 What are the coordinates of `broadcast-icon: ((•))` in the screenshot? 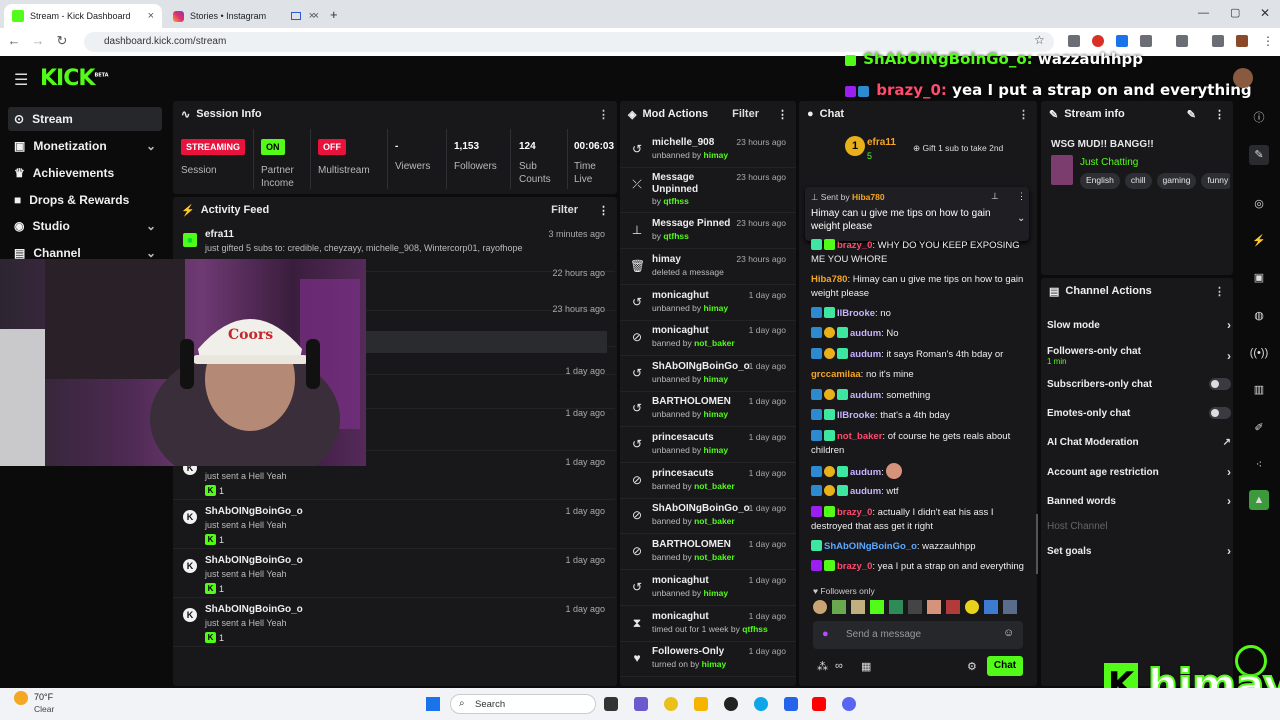 It's located at (1259, 353).